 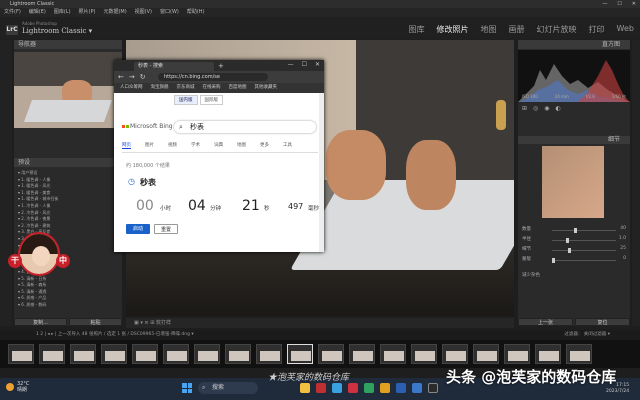 What do you see at coordinates (143, 12) in the screenshot?
I see `menu-view: 视图(V)` at bounding box center [143, 12].